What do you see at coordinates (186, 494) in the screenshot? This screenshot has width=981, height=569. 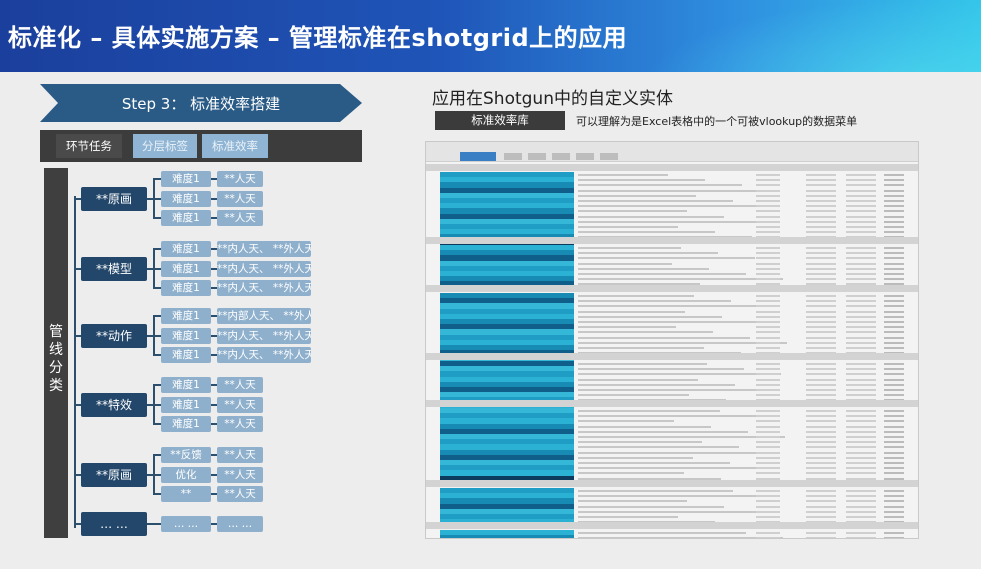 I see `difficulty-pill: **` at bounding box center [186, 494].